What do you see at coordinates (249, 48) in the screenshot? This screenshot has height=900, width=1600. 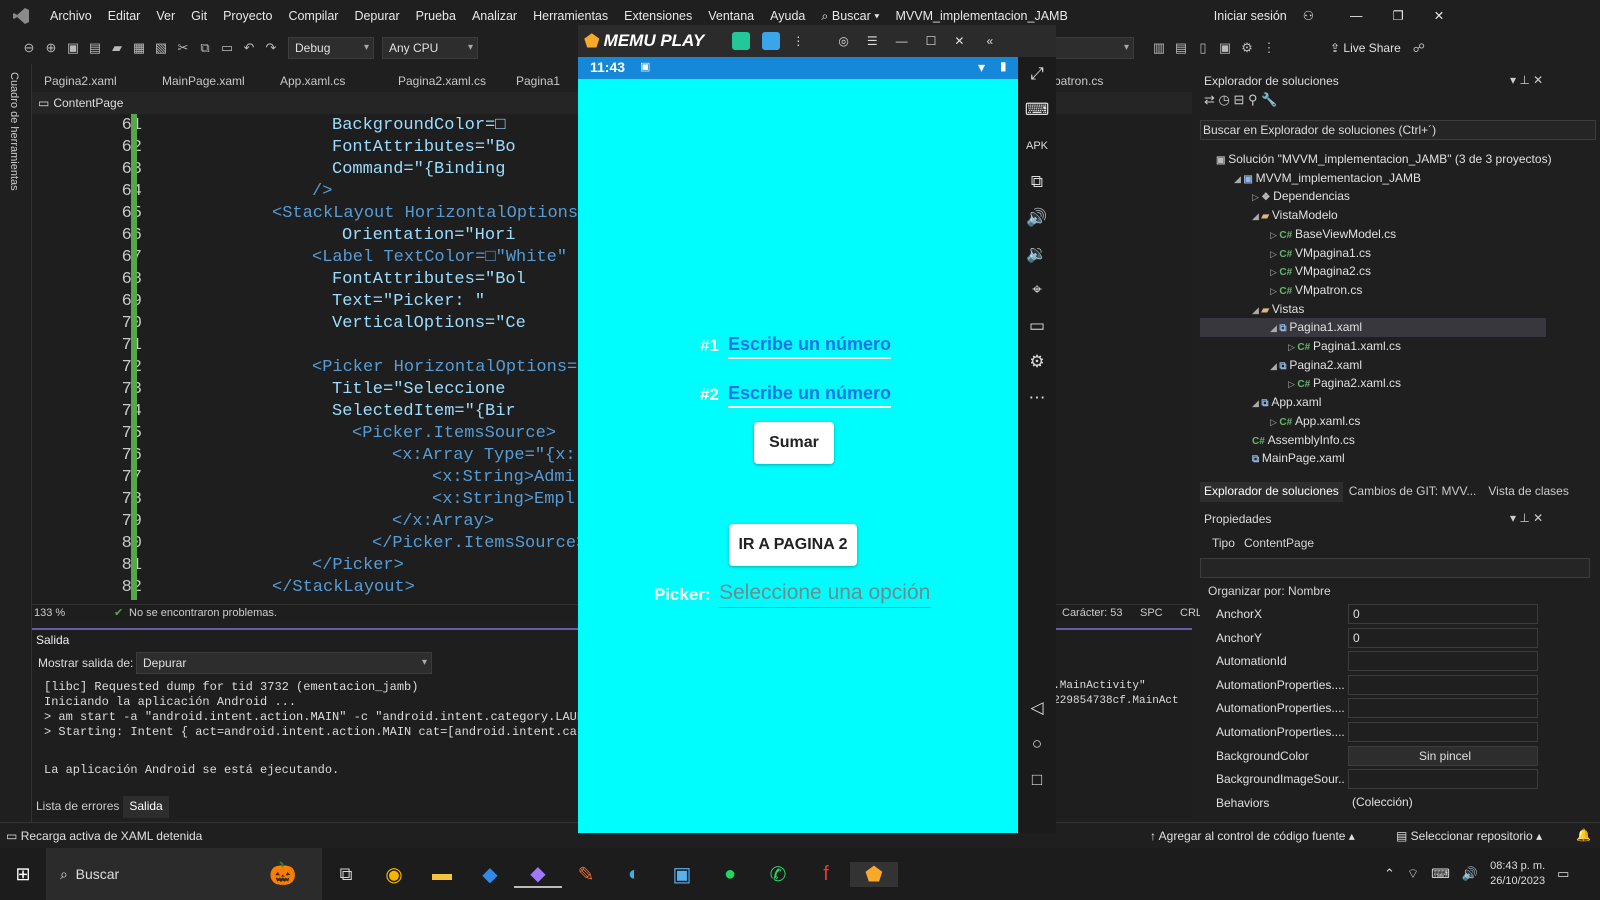 I see `undo-icon: ↶` at bounding box center [249, 48].